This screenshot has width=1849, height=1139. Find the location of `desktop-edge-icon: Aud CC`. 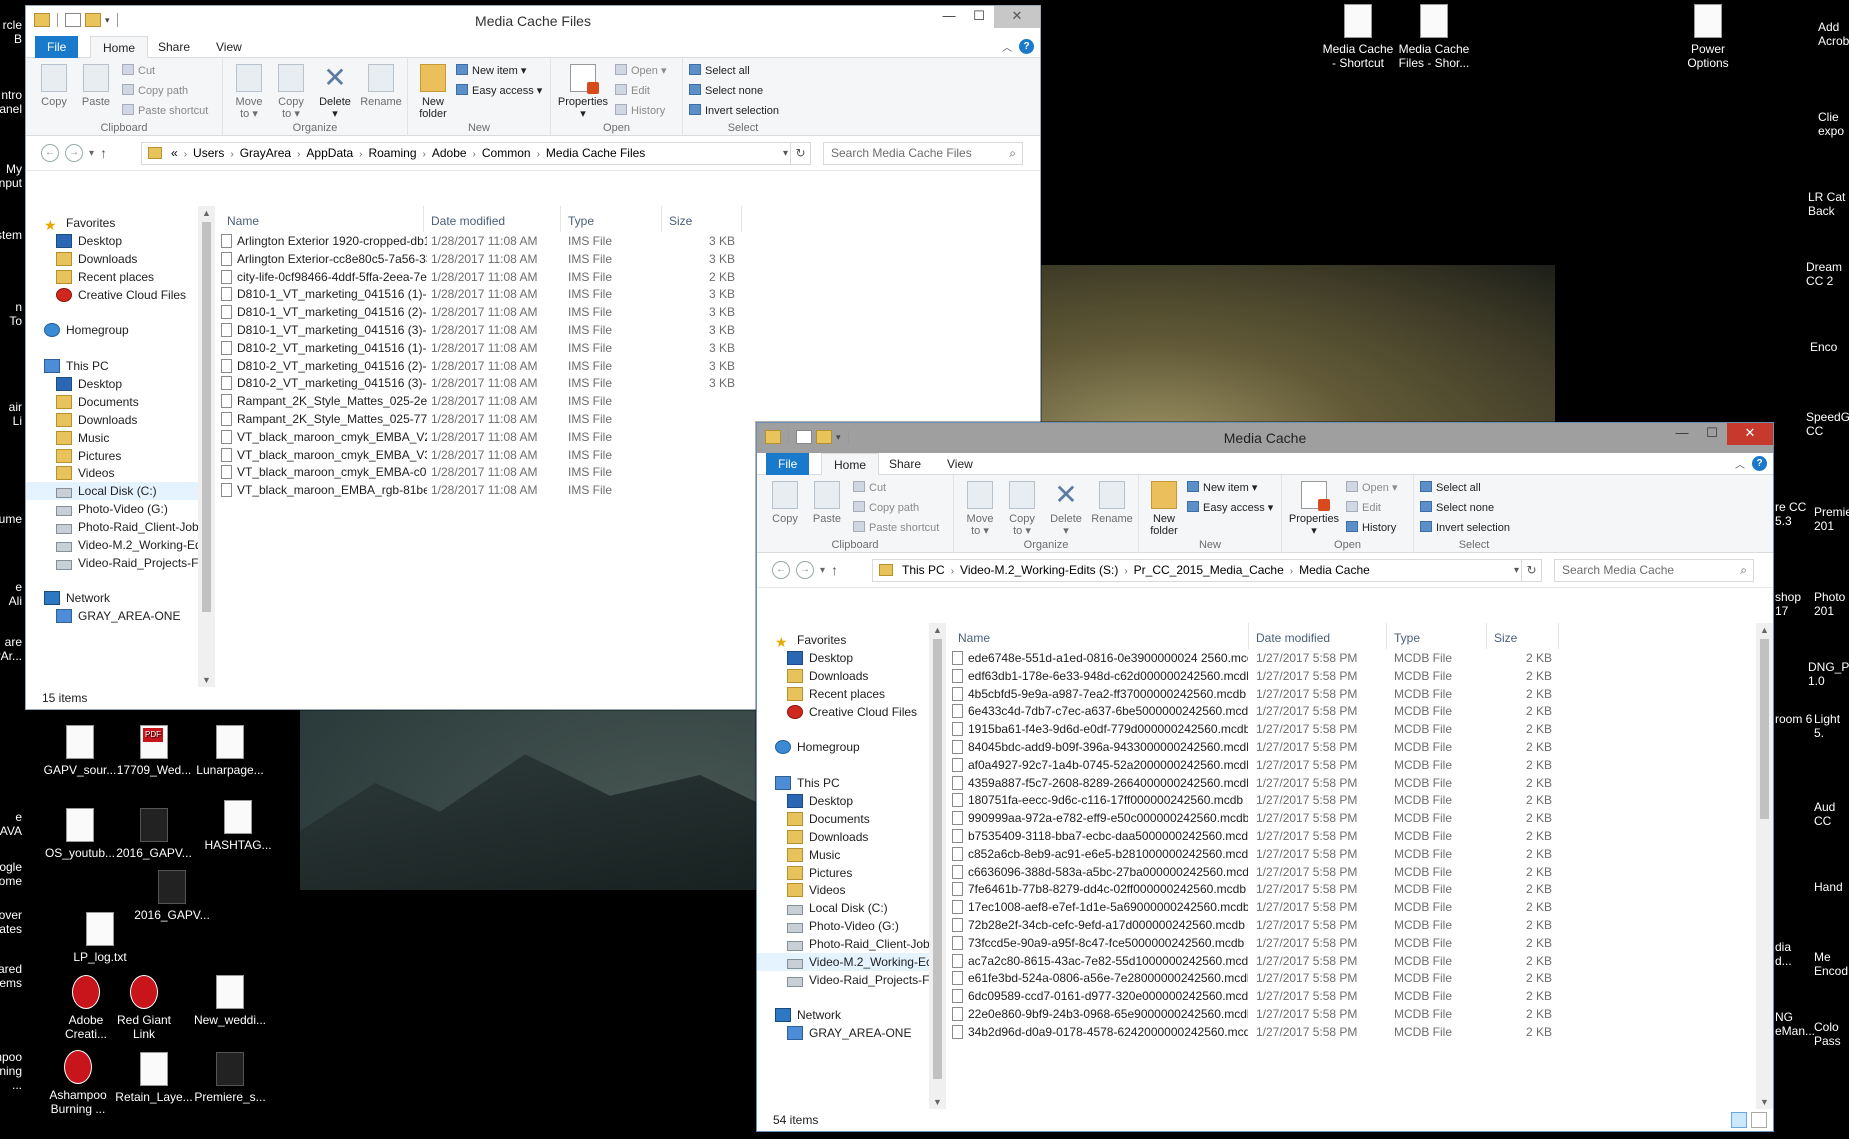

desktop-edge-icon: Aud CC is located at coordinates (1831, 814).